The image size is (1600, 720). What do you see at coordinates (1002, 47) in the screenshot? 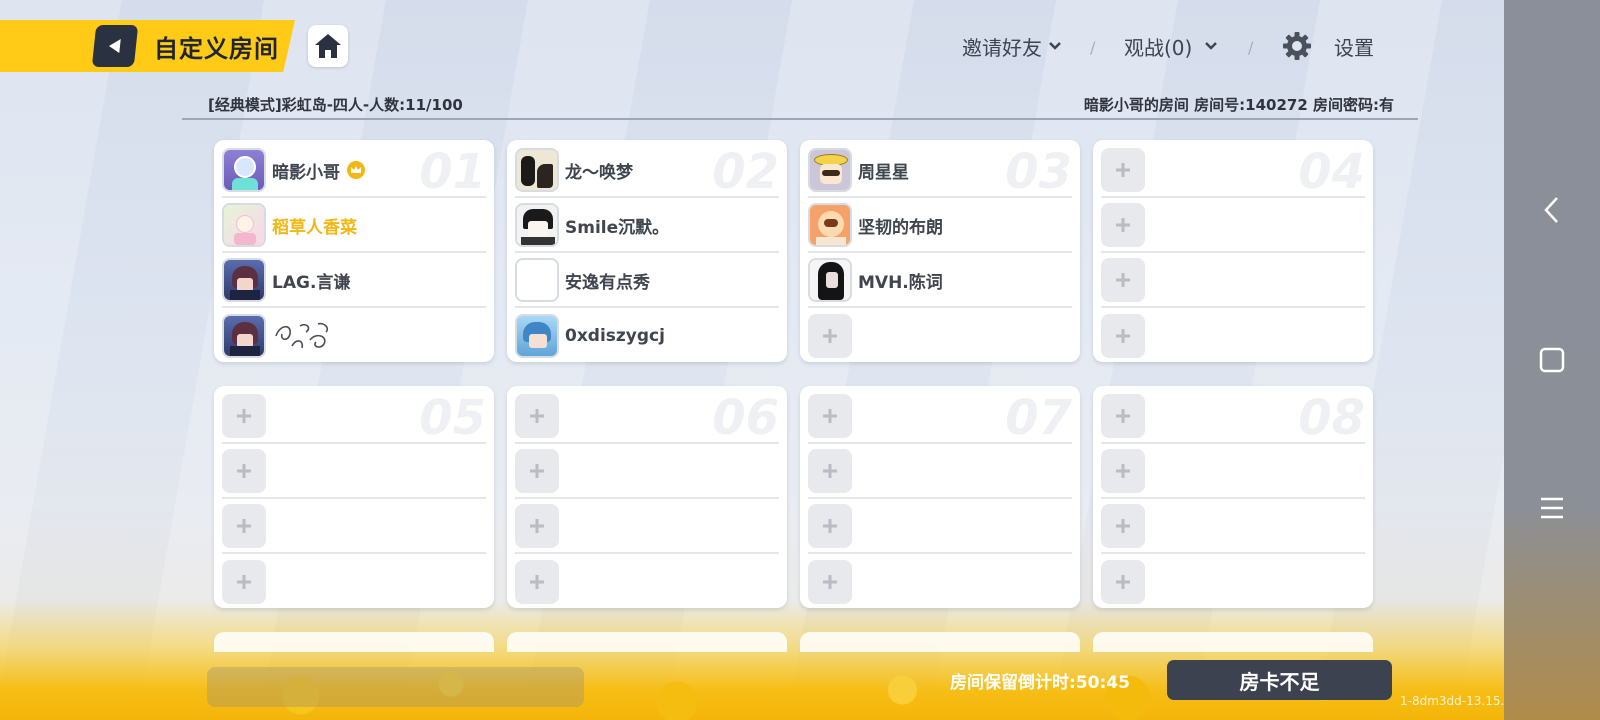
I see `invite-friends-label: 邀请好友` at bounding box center [1002, 47].